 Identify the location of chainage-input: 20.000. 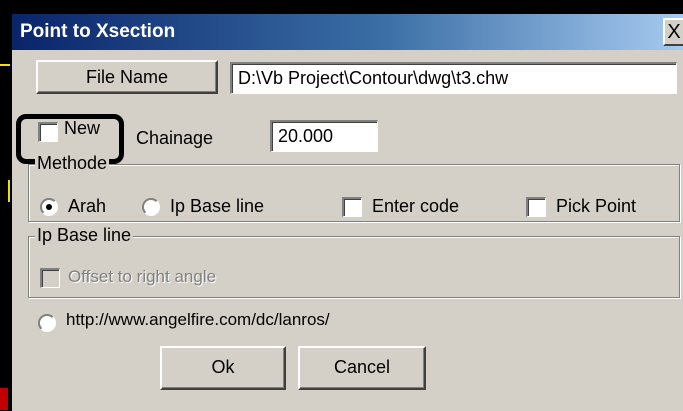
(324, 136).